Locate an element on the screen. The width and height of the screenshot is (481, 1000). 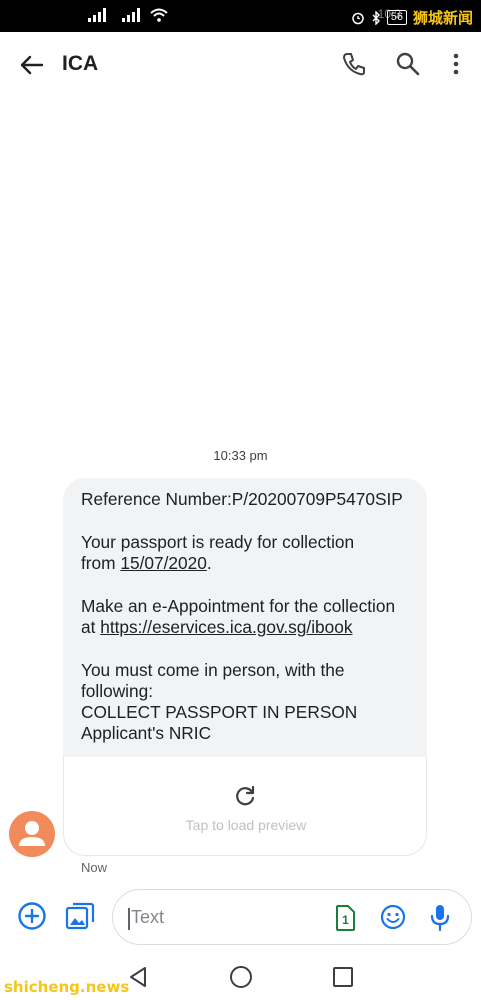
reference-line: Reference Number:P/20200709P5470SIP is located at coordinates (246, 499).